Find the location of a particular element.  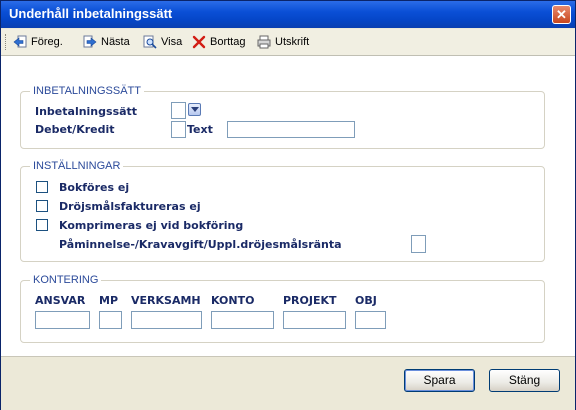

projekt-field is located at coordinates (314, 320).